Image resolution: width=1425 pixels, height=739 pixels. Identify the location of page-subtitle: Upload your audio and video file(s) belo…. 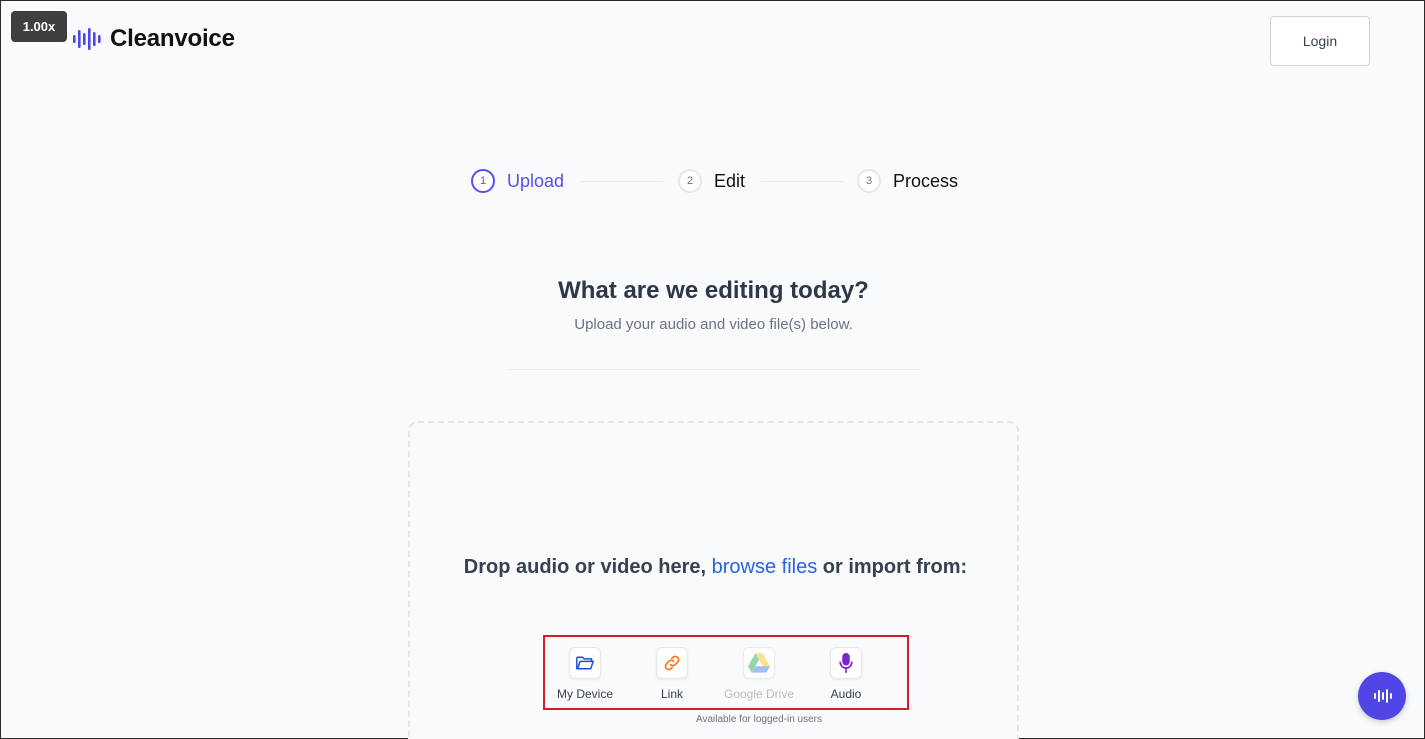
(713, 324).